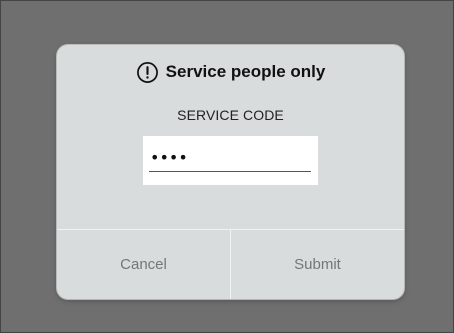  Describe the element at coordinates (143, 264) in the screenshot. I see `cancel-button: Cancel` at that location.